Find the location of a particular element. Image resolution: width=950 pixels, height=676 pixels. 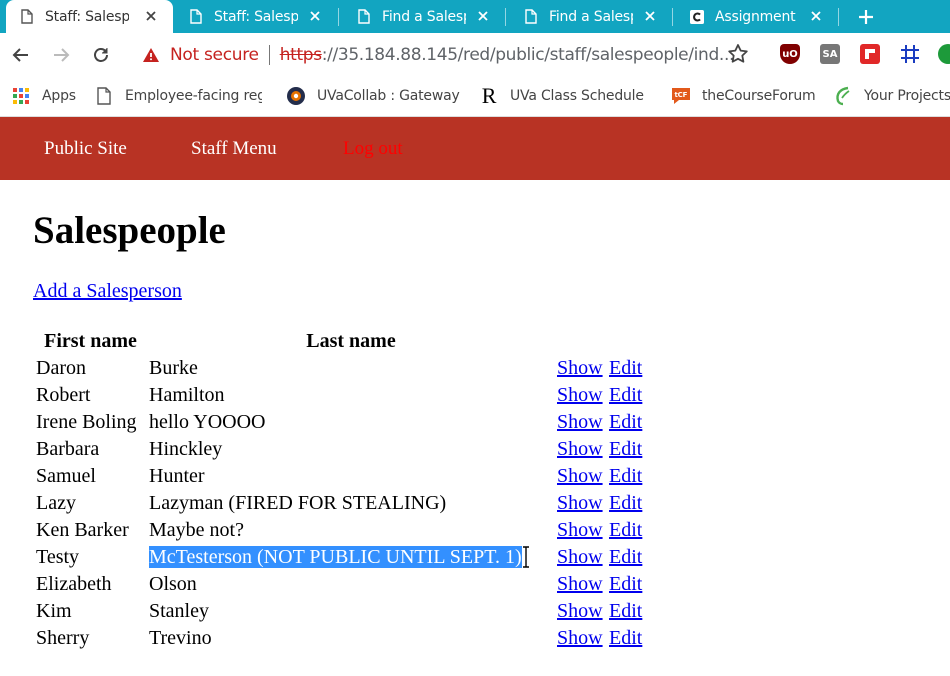

bookmark-label: Employee-facing reg is located at coordinates (193, 96).